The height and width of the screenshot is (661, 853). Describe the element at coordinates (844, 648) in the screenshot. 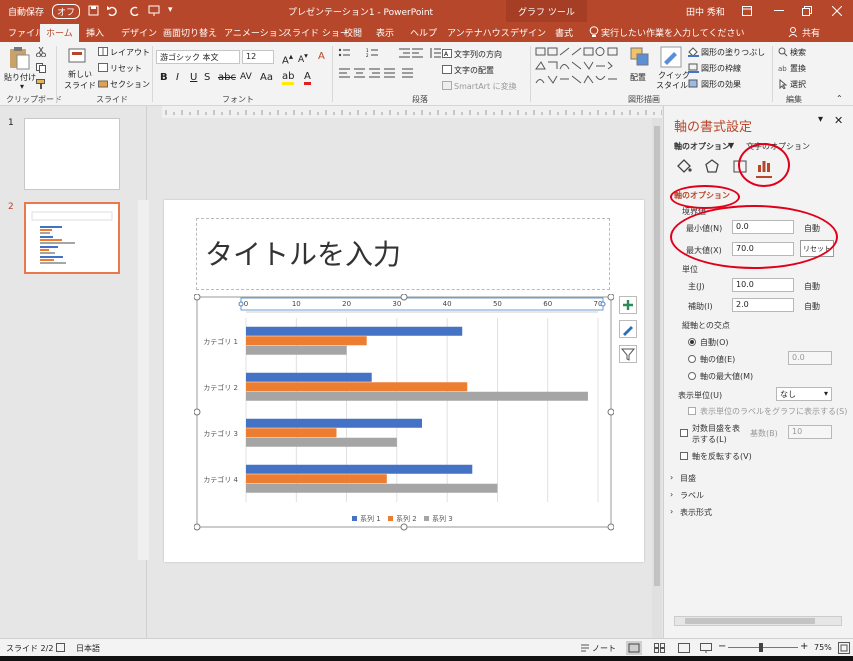

I see `fit-slide-icon` at that location.